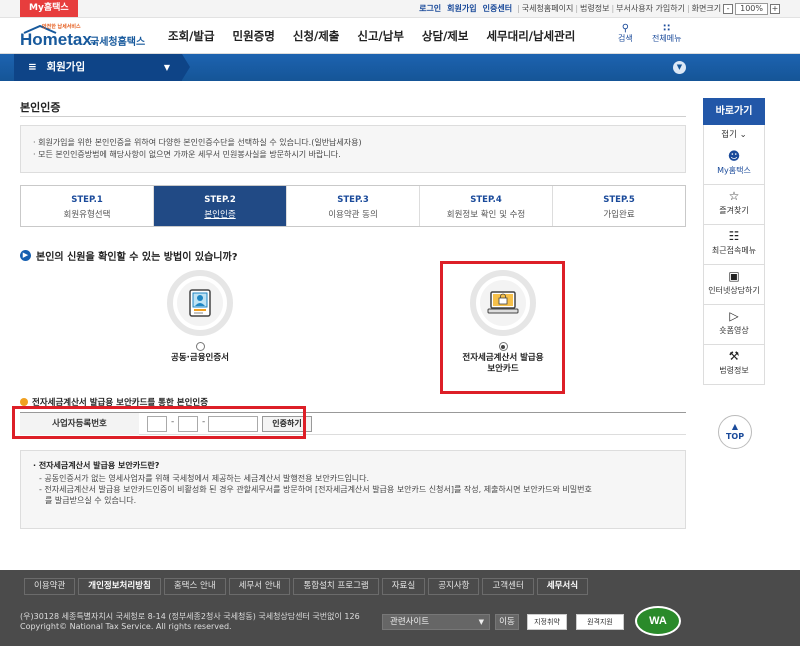 The height and width of the screenshot is (646, 800). What do you see at coordinates (159, 422) in the screenshot?
I see `highlight-box-form` at bounding box center [159, 422].